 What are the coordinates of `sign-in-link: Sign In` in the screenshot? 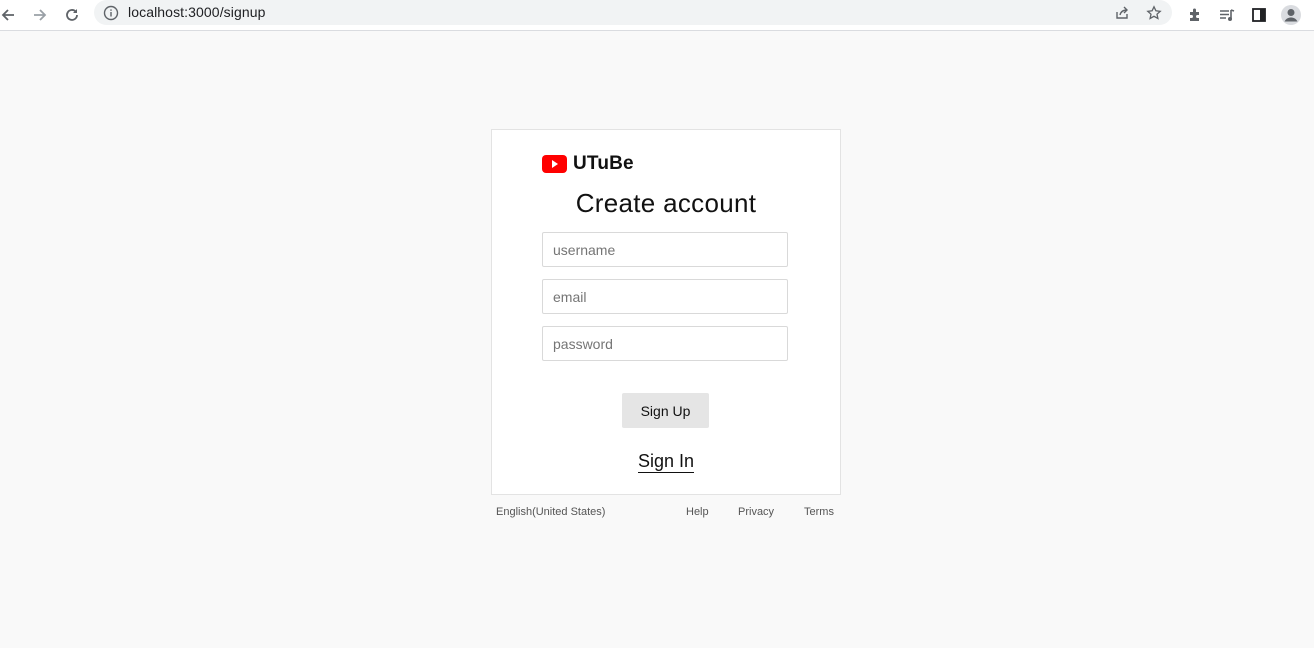 It's located at (666, 462).